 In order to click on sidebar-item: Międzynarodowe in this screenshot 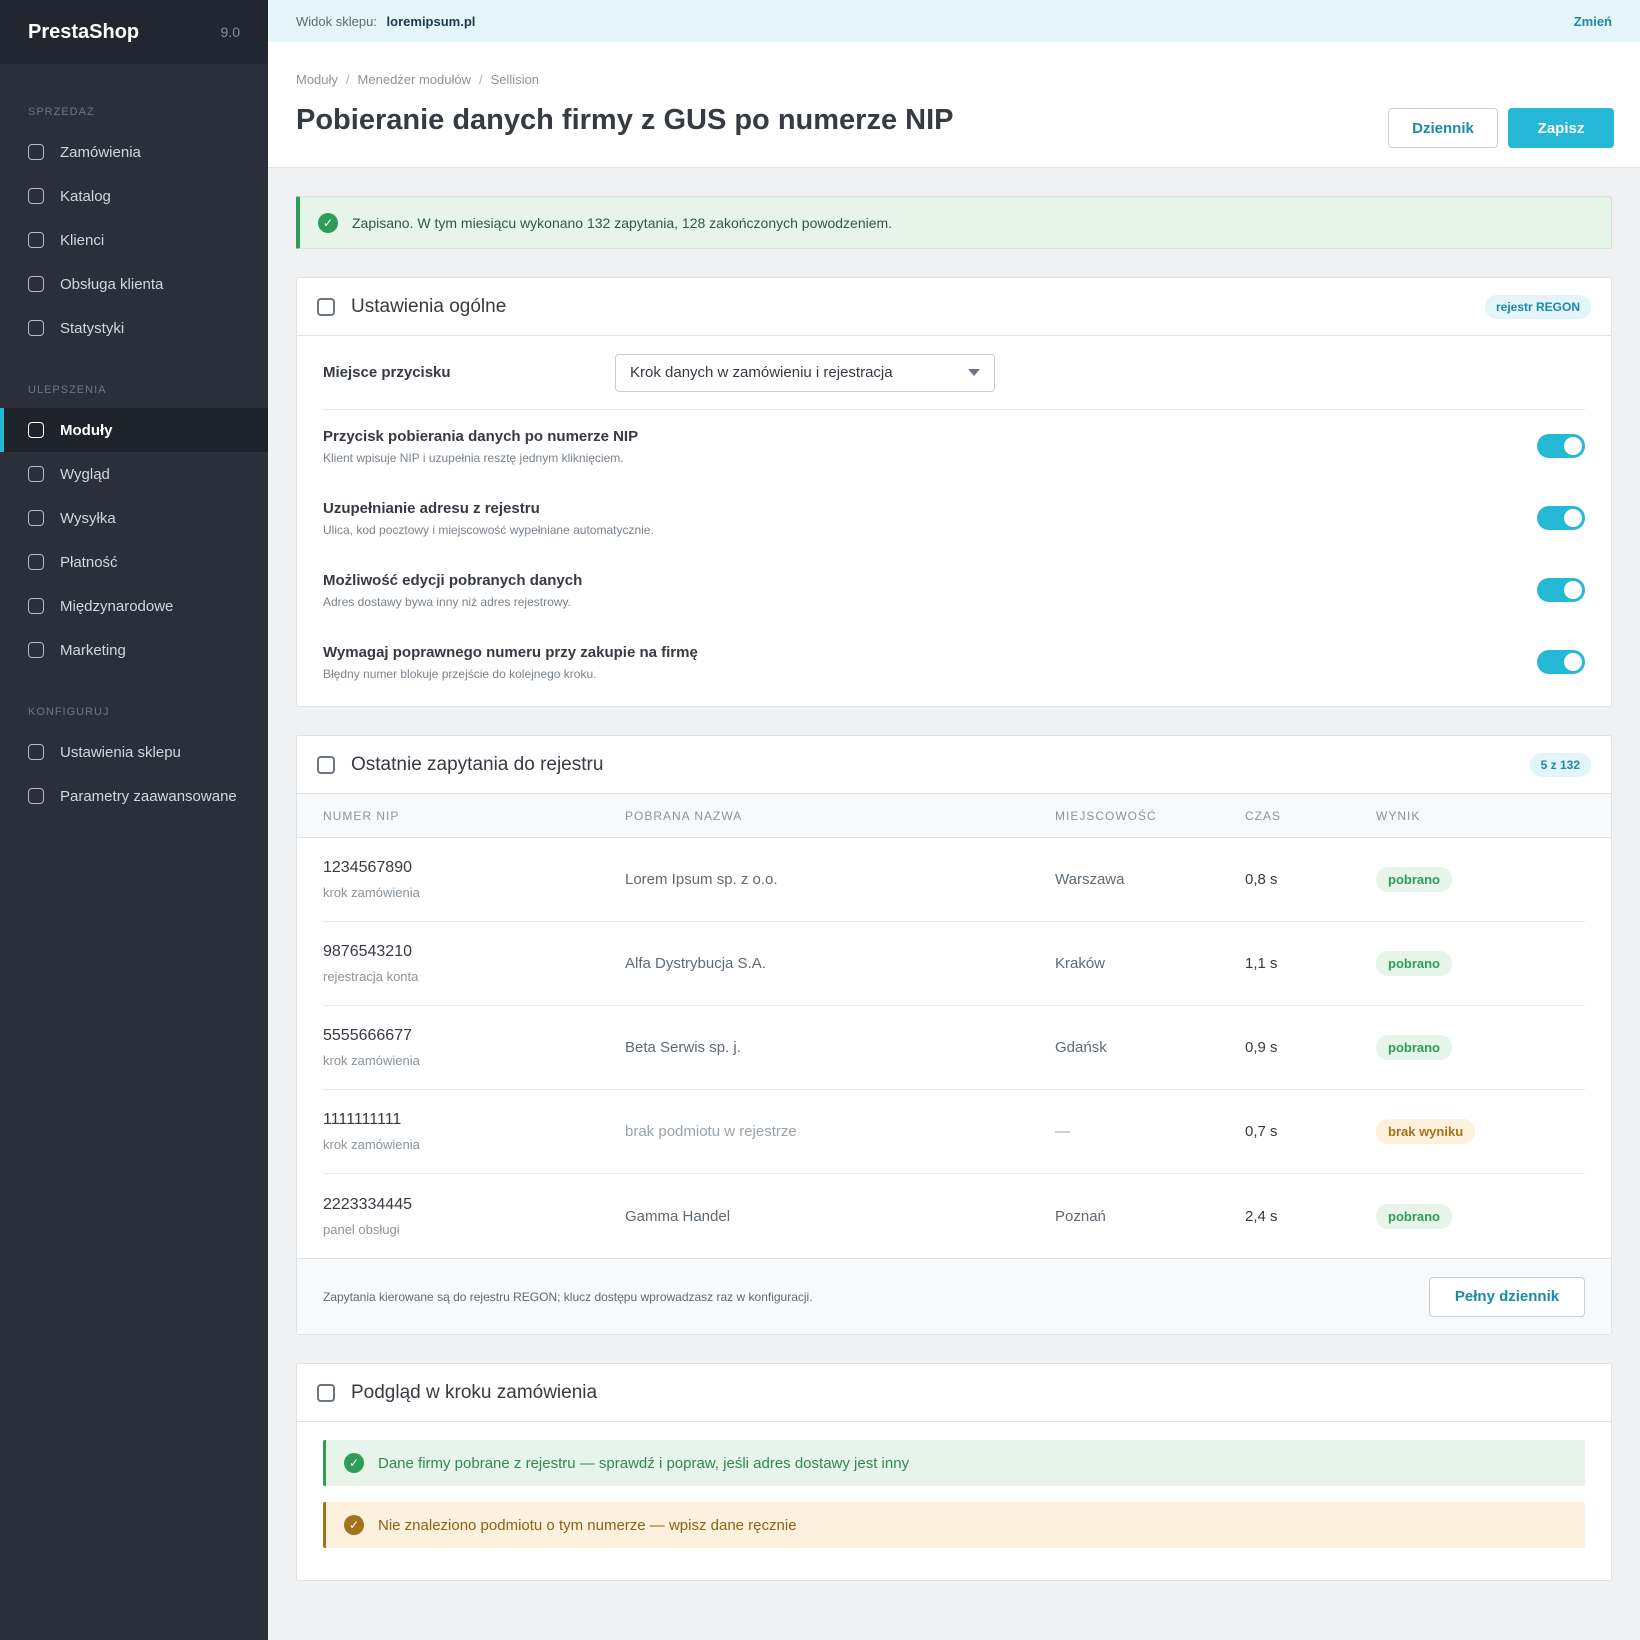, I will do `click(134, 606)`.